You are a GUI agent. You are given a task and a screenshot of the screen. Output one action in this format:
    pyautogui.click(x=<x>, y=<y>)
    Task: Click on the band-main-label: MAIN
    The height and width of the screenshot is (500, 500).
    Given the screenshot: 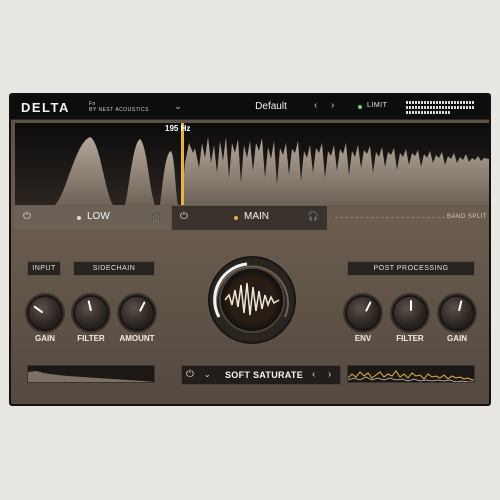 What is the action you would take?
    pyautogui.click(x=256, y=216)
    